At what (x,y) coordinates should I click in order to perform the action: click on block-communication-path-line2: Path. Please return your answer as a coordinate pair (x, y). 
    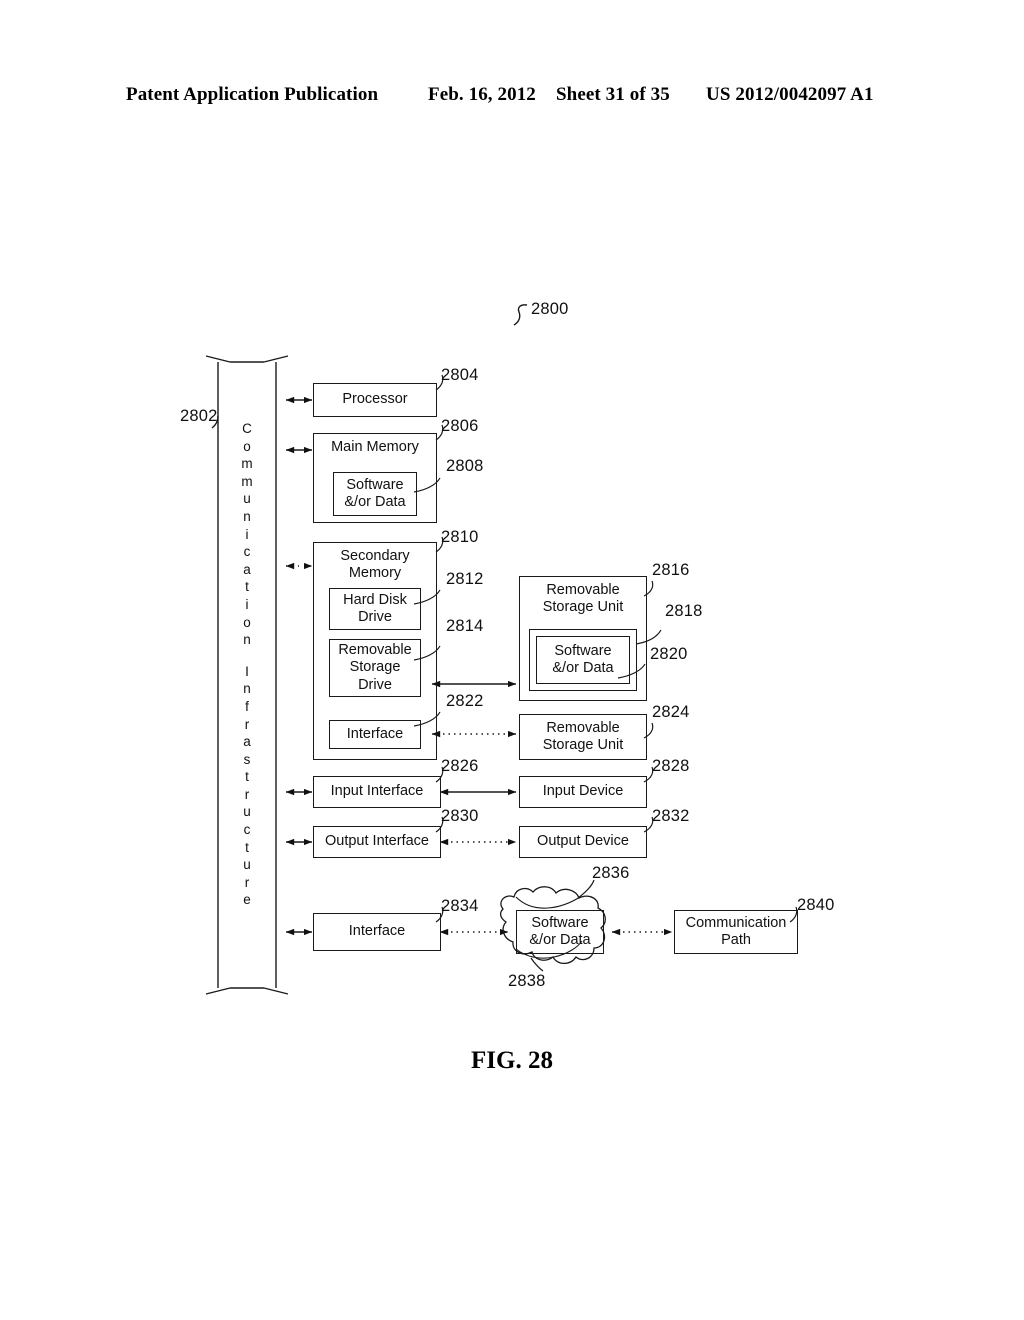
    Looking at the image, I should click on (736, 940).